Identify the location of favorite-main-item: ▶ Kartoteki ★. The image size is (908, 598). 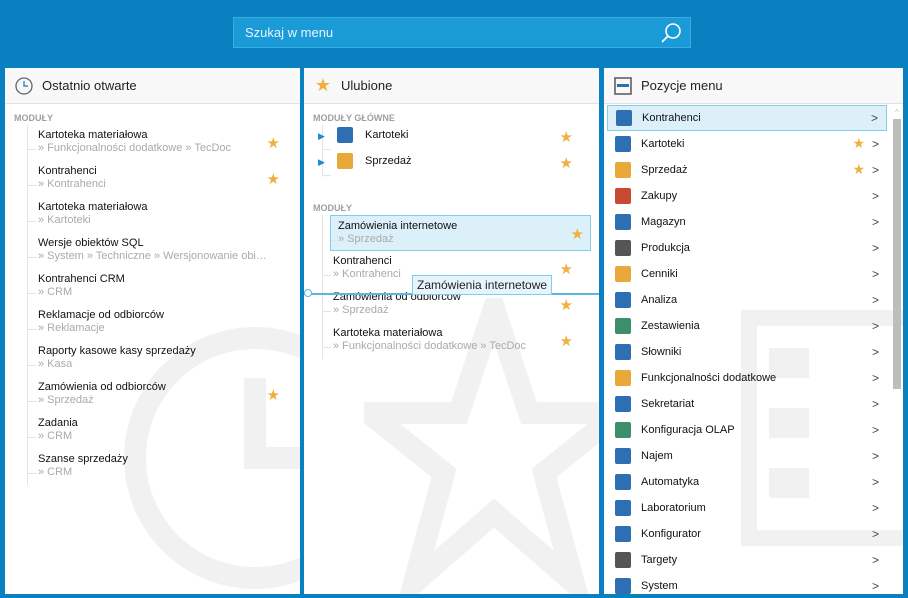
(458, 138).